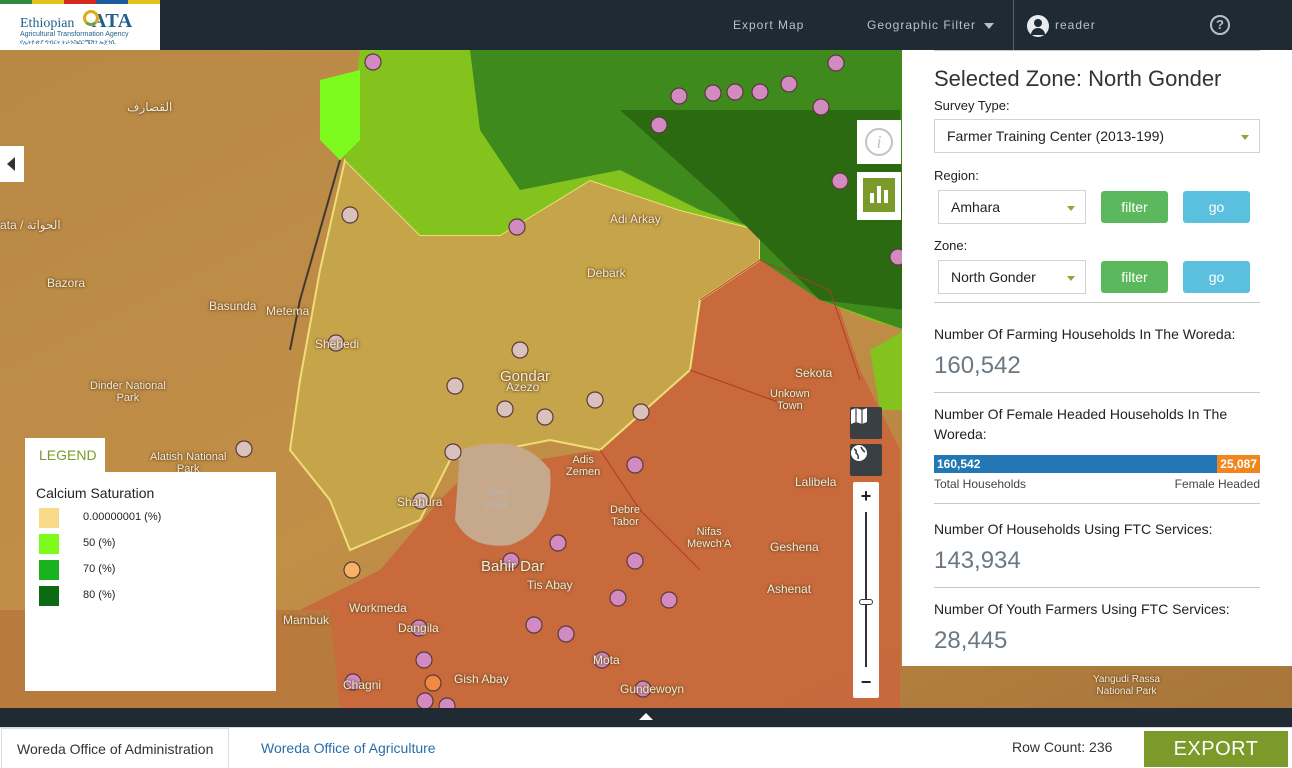  I want to click on zoom-out-button: −, so click(866, 683).